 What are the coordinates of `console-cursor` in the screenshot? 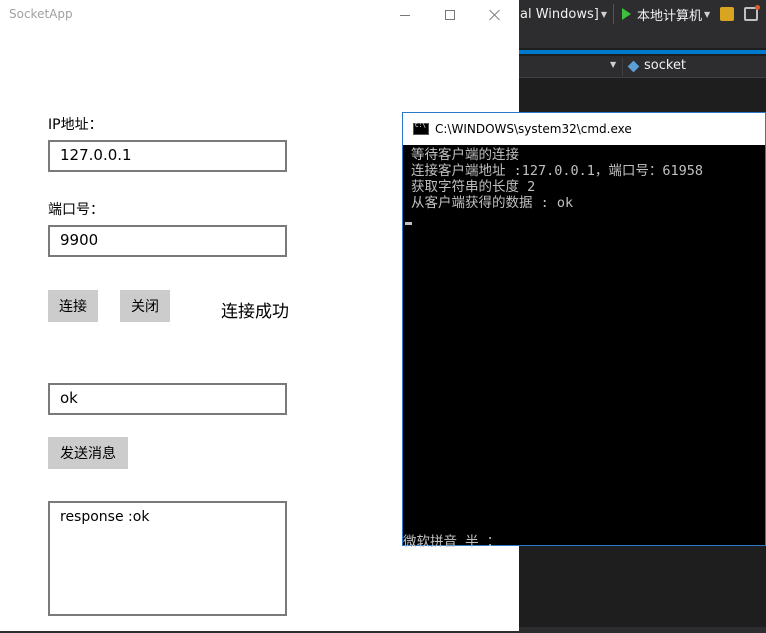 It's located at (408, 223).